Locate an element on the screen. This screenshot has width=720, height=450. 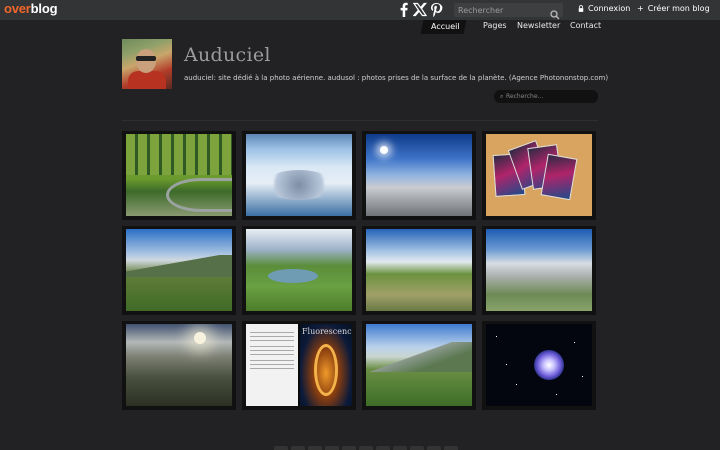
overblog-logo: overblog is located at coordinates (31, 8).